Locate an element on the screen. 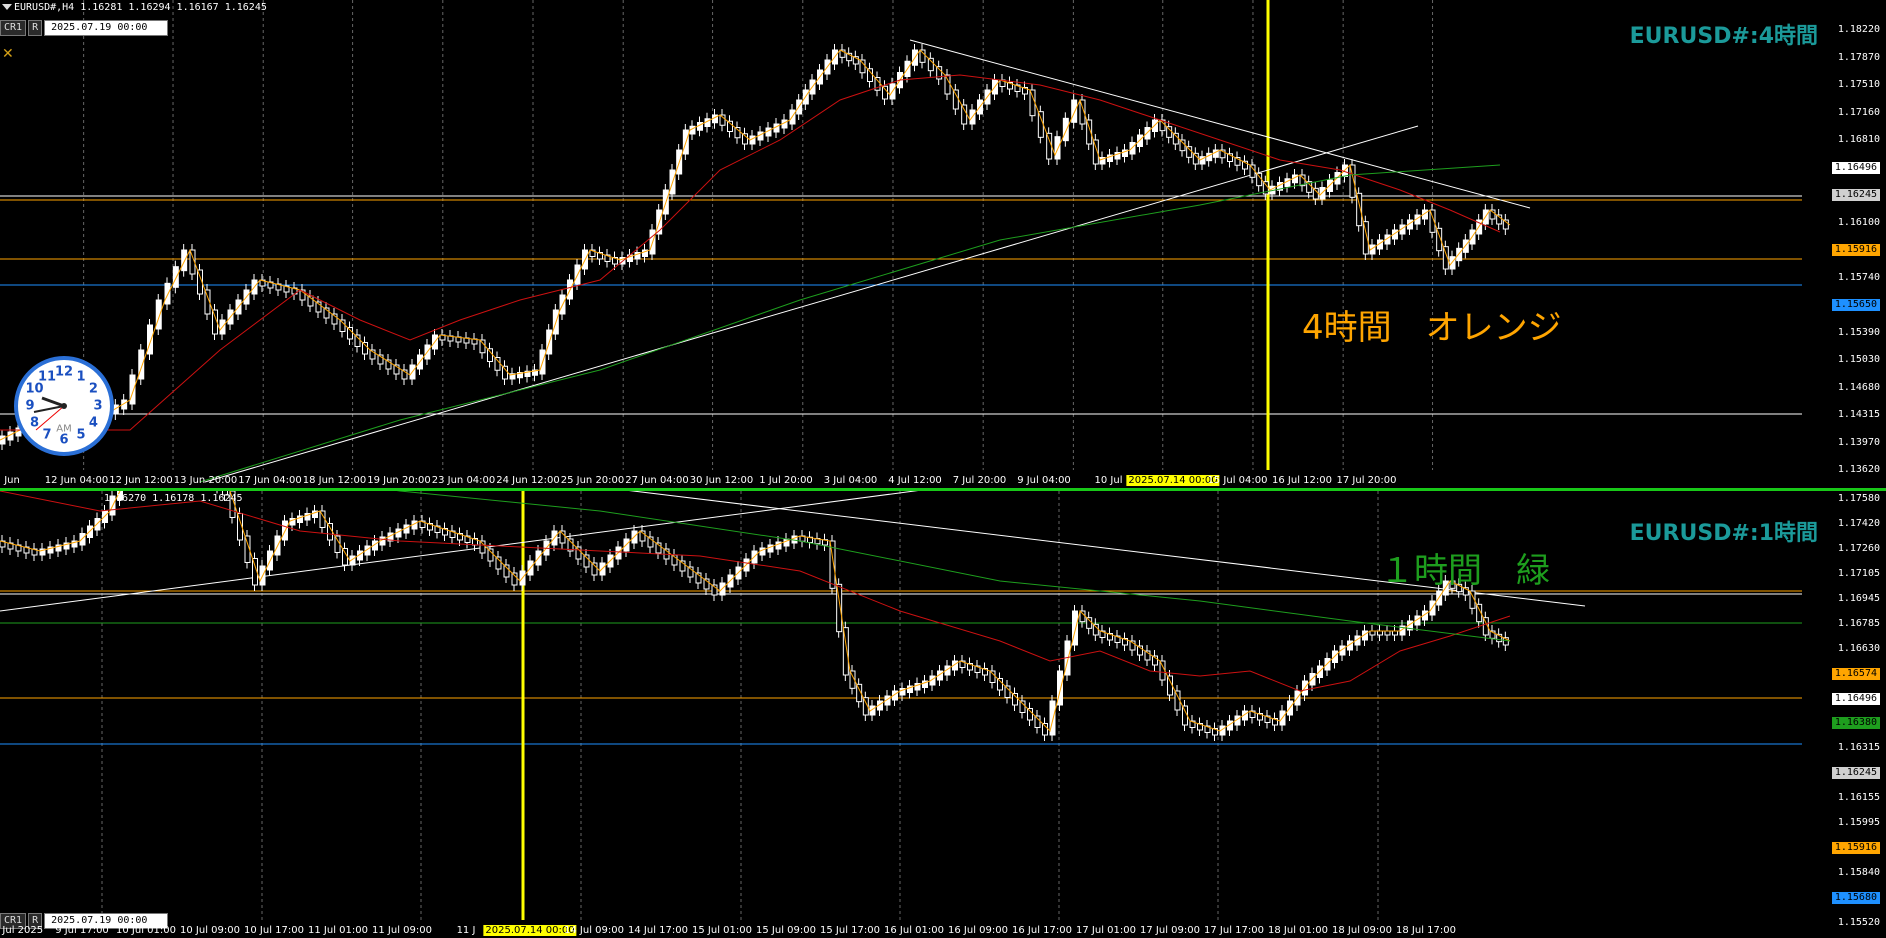 The image size is (1886, 938). time-label: 27 Jun 04:00 is located at coordinates (657, 480).